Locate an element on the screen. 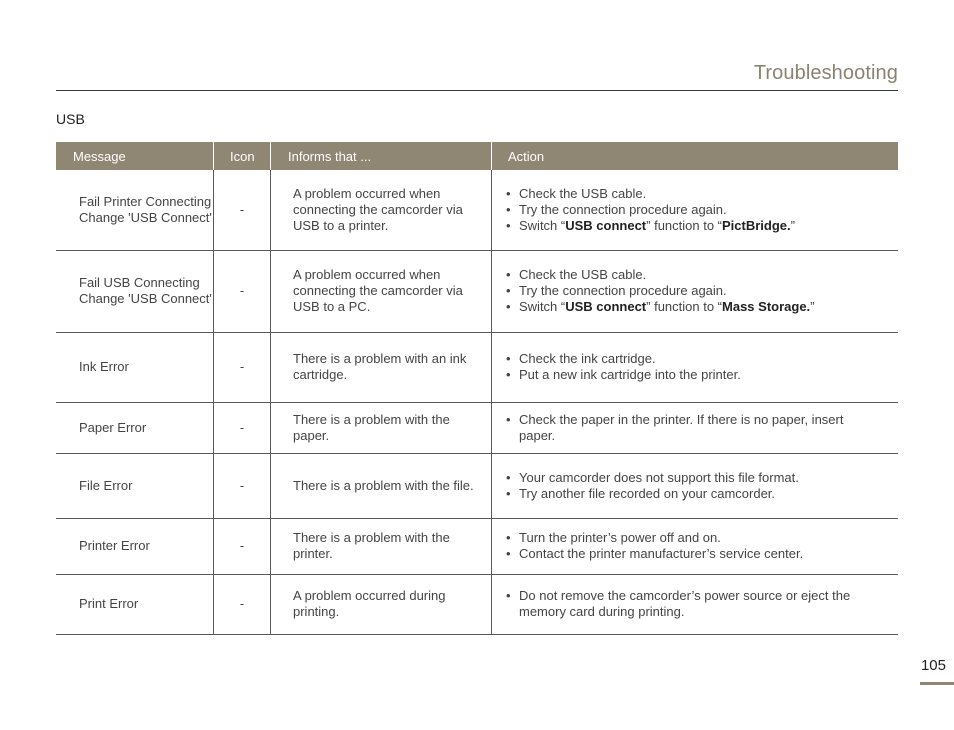 Image resolution: width=954 pixels, height=730 pixels. section-heading: USB is located at coordinates (70, 119).